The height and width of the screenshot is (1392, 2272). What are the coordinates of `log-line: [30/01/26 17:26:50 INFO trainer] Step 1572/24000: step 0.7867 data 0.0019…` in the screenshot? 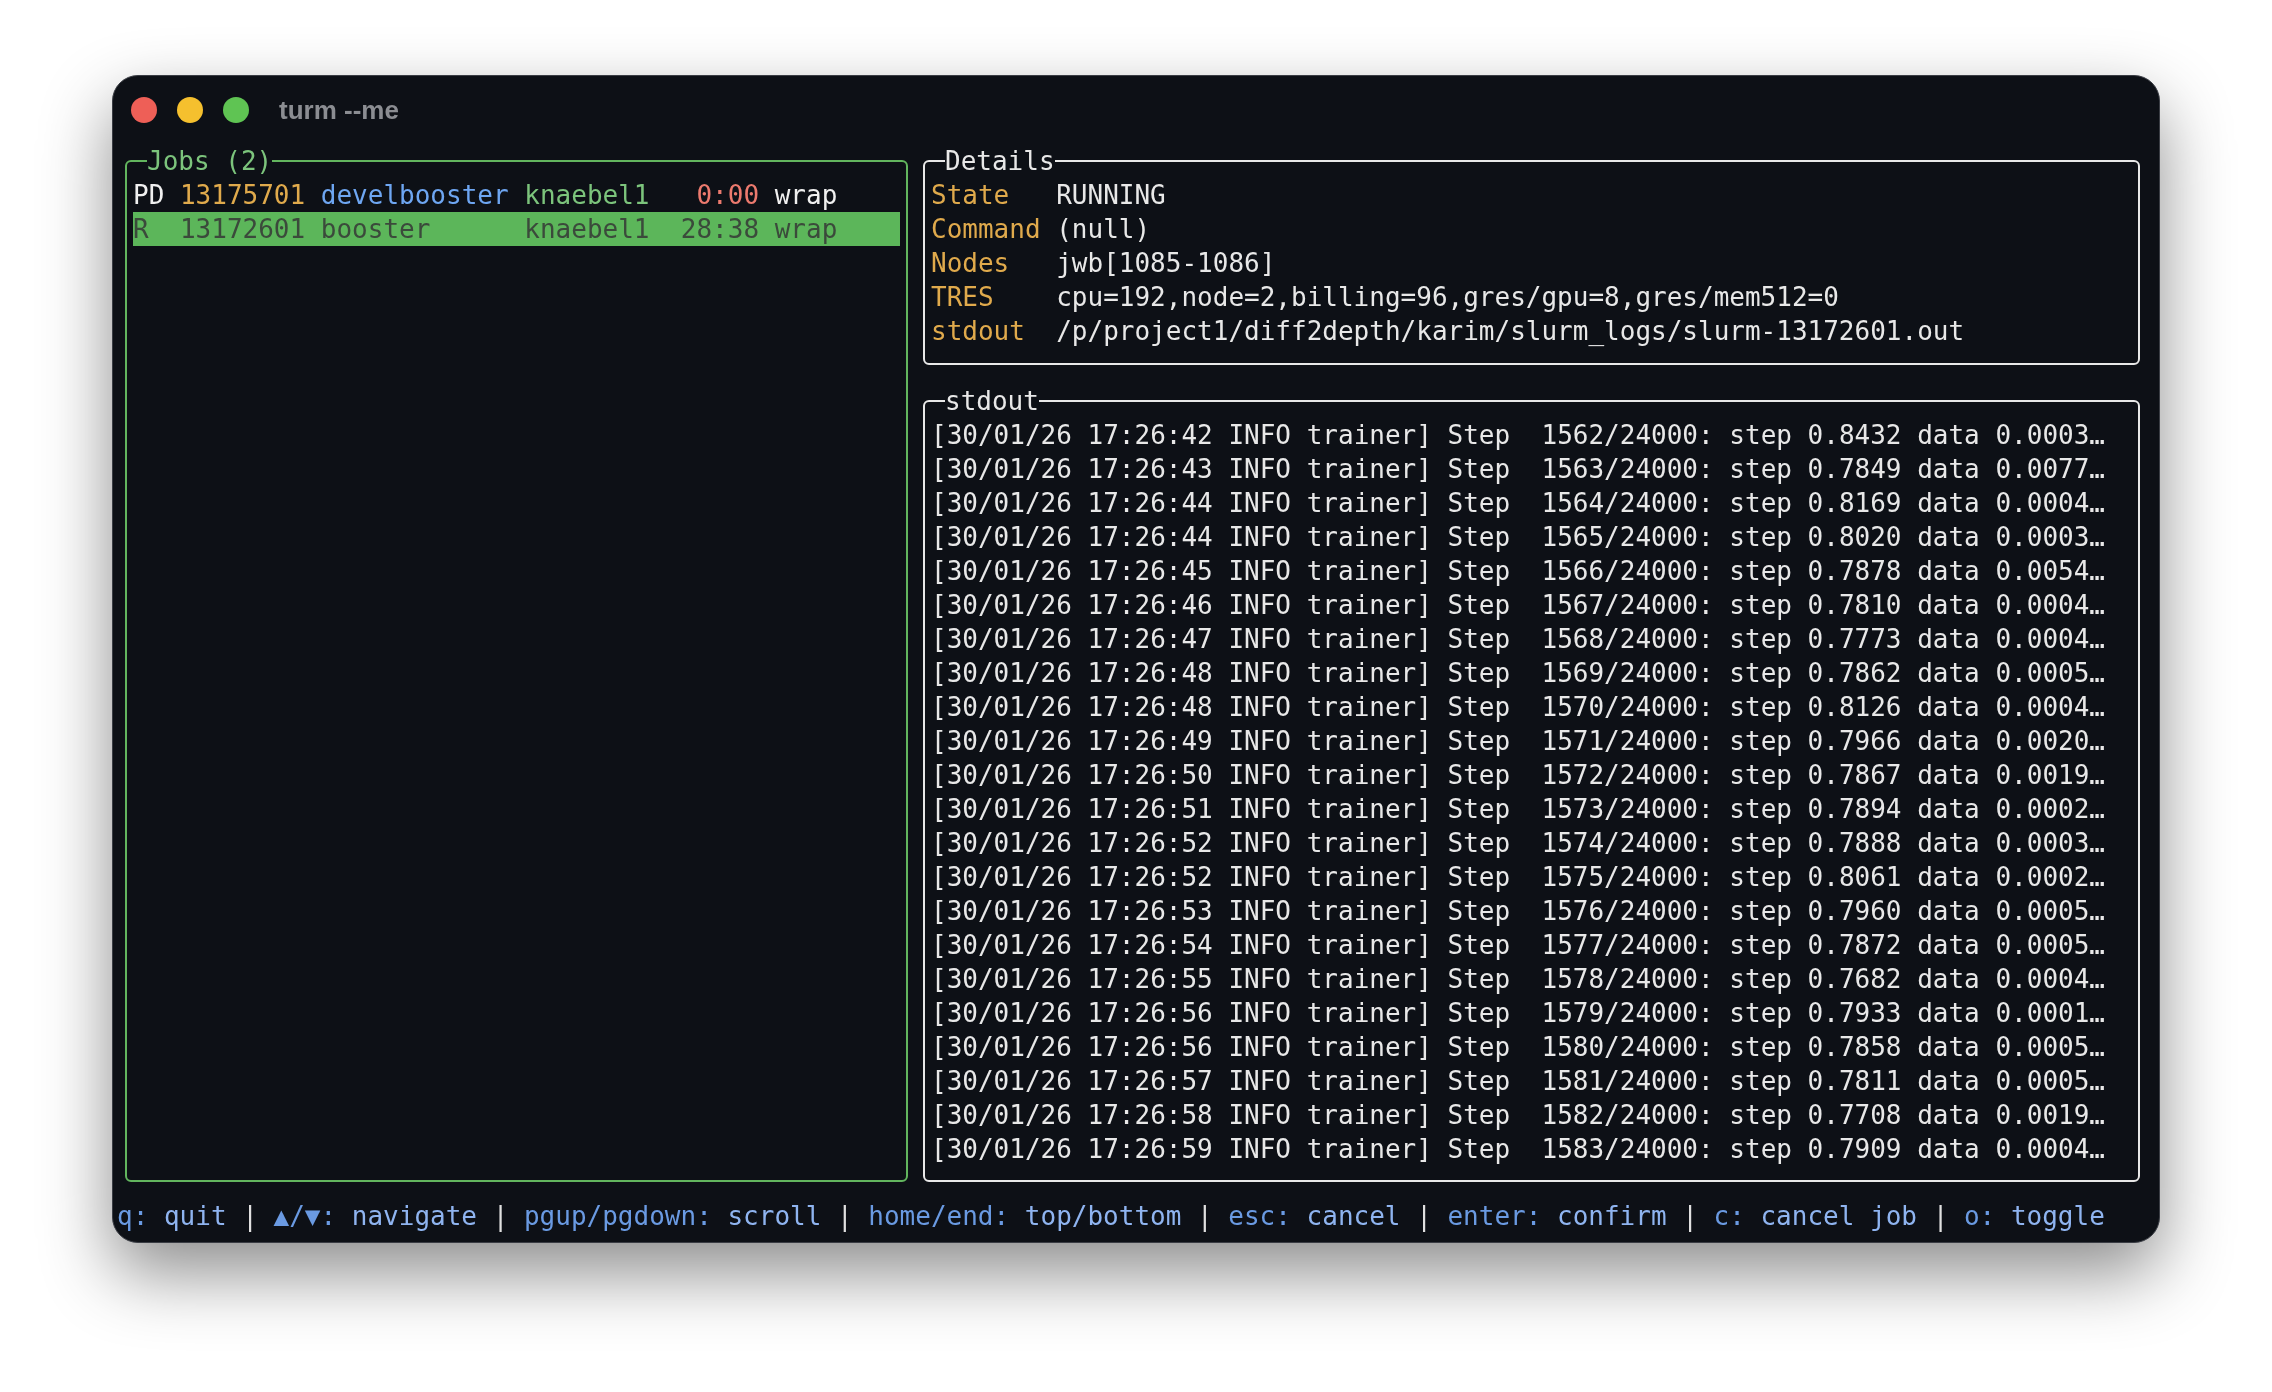 It's located at (1518, 775).